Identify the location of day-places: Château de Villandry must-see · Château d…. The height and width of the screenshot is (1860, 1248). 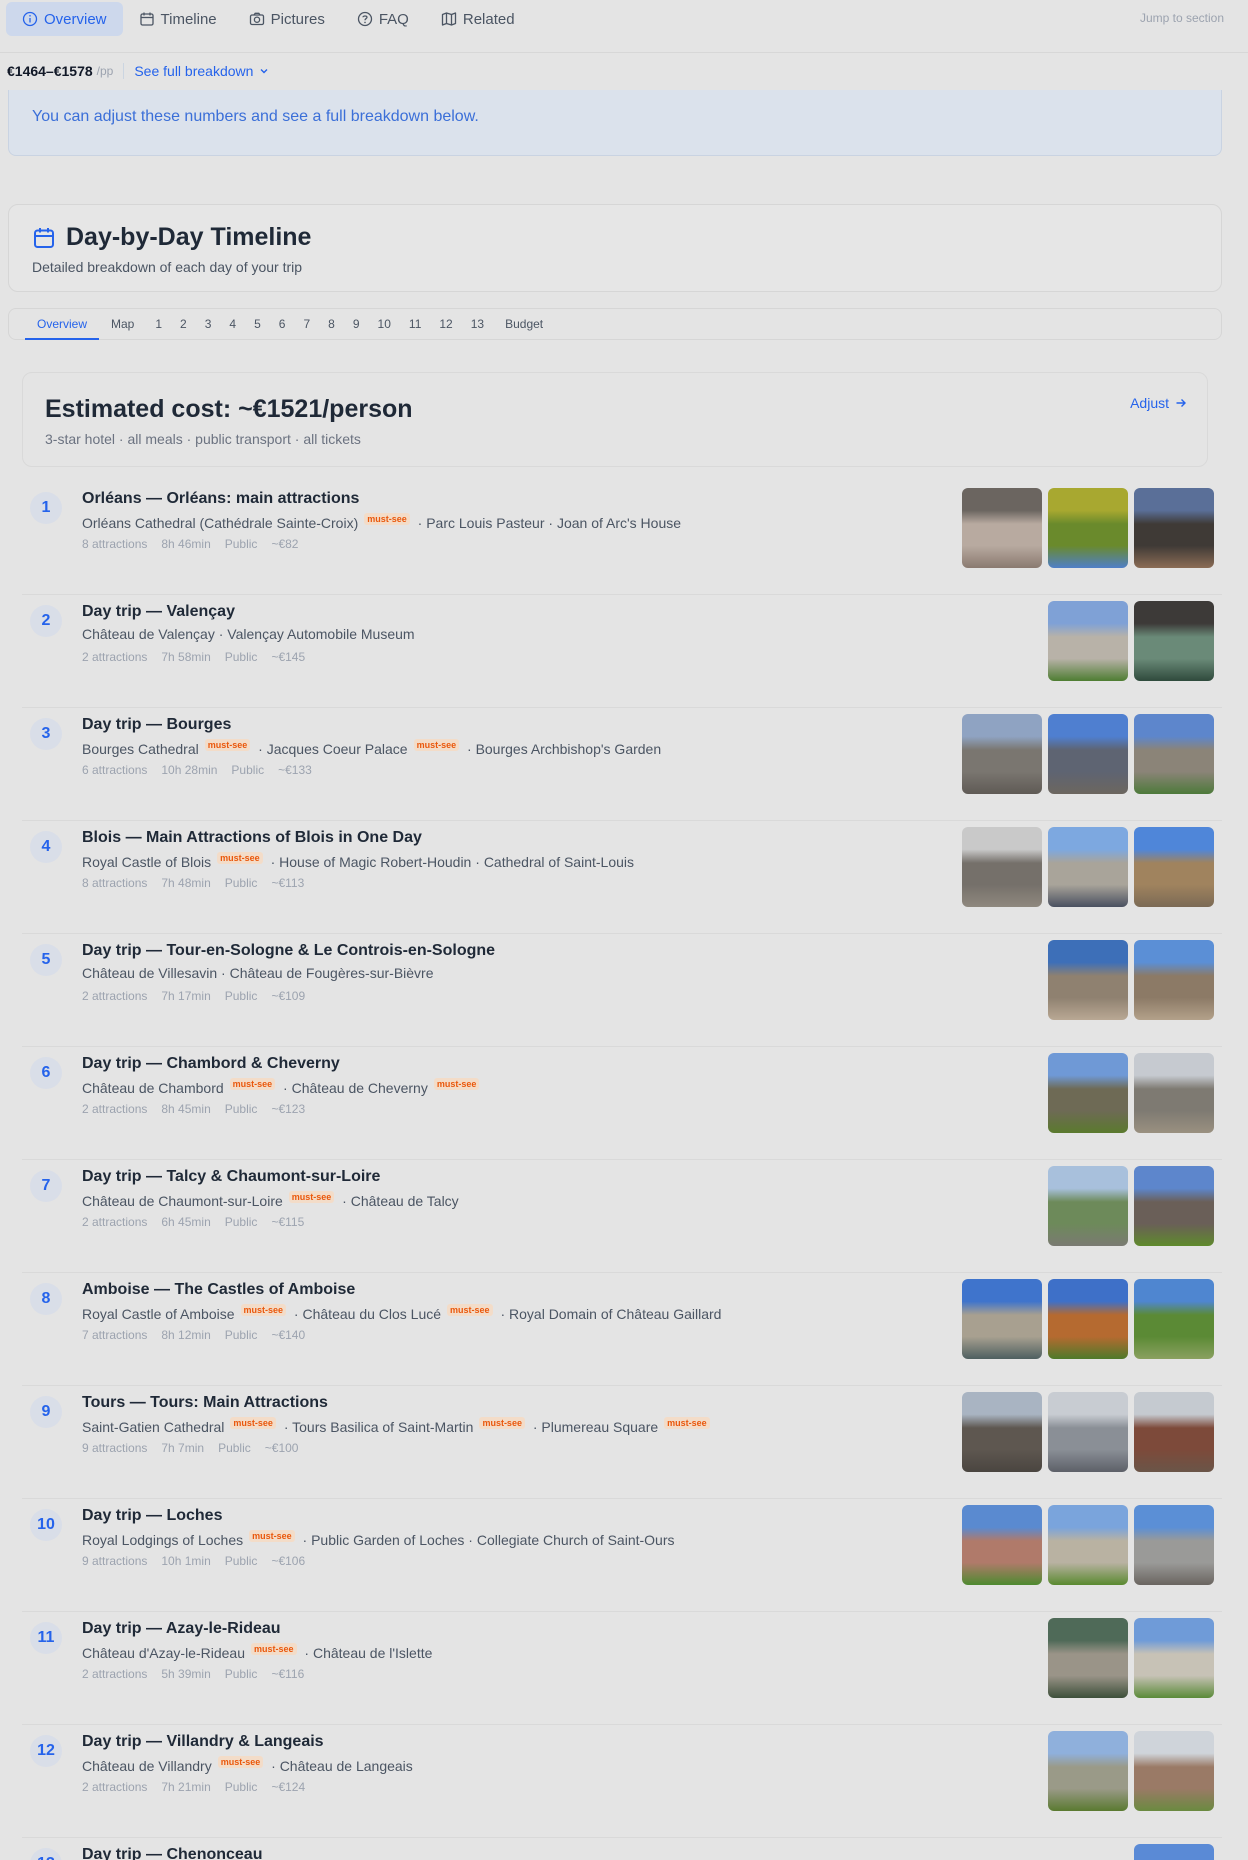
(247, 1765).